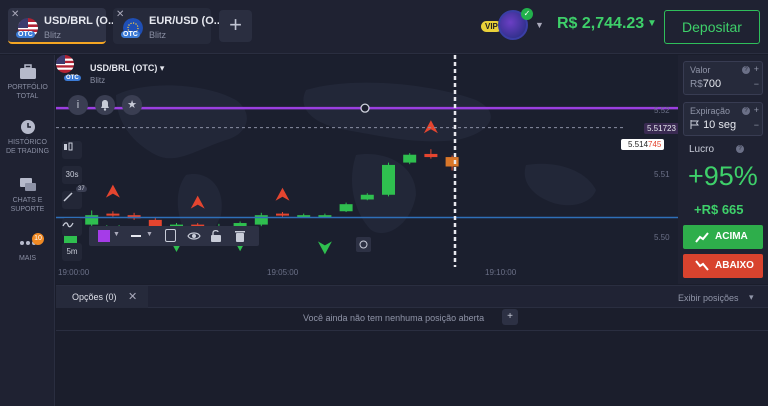  Describe the element at coordinates (365, 108) in the screenshot. I see `level-handle` at that location.